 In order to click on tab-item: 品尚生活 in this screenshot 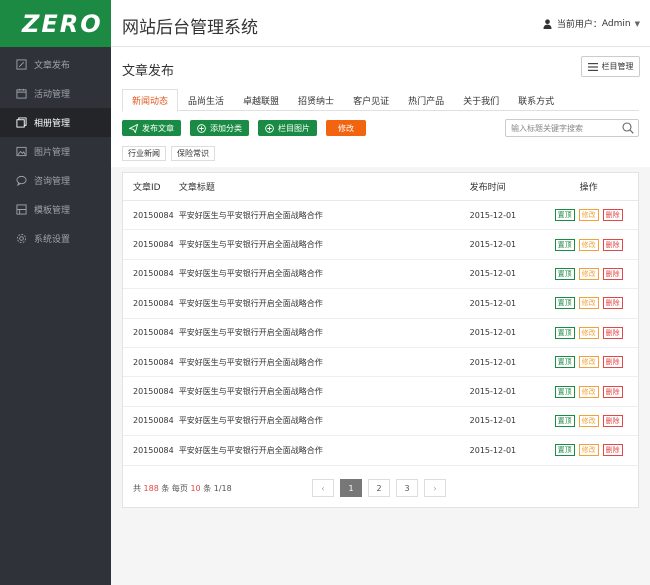, I will do `click(206, 100)`.